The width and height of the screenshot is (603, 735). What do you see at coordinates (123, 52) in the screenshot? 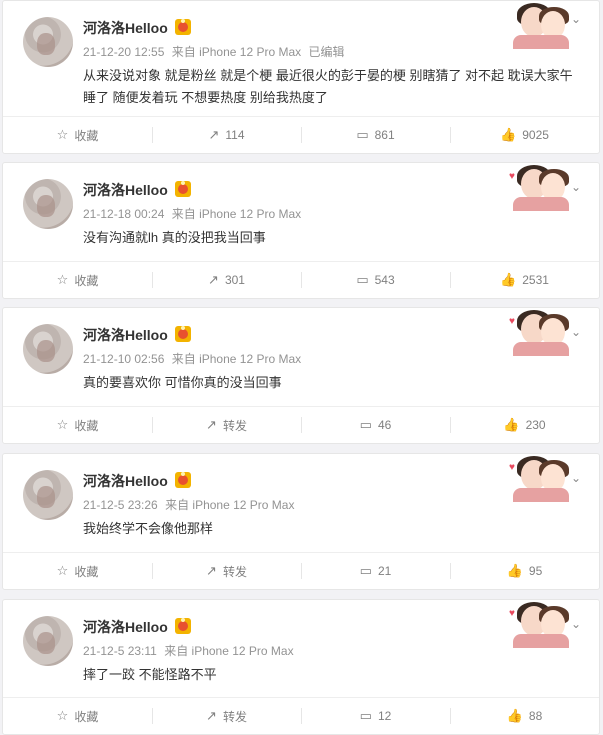
I see `post-time: 21-12-20 12:55` at bounding box center [123, 52].